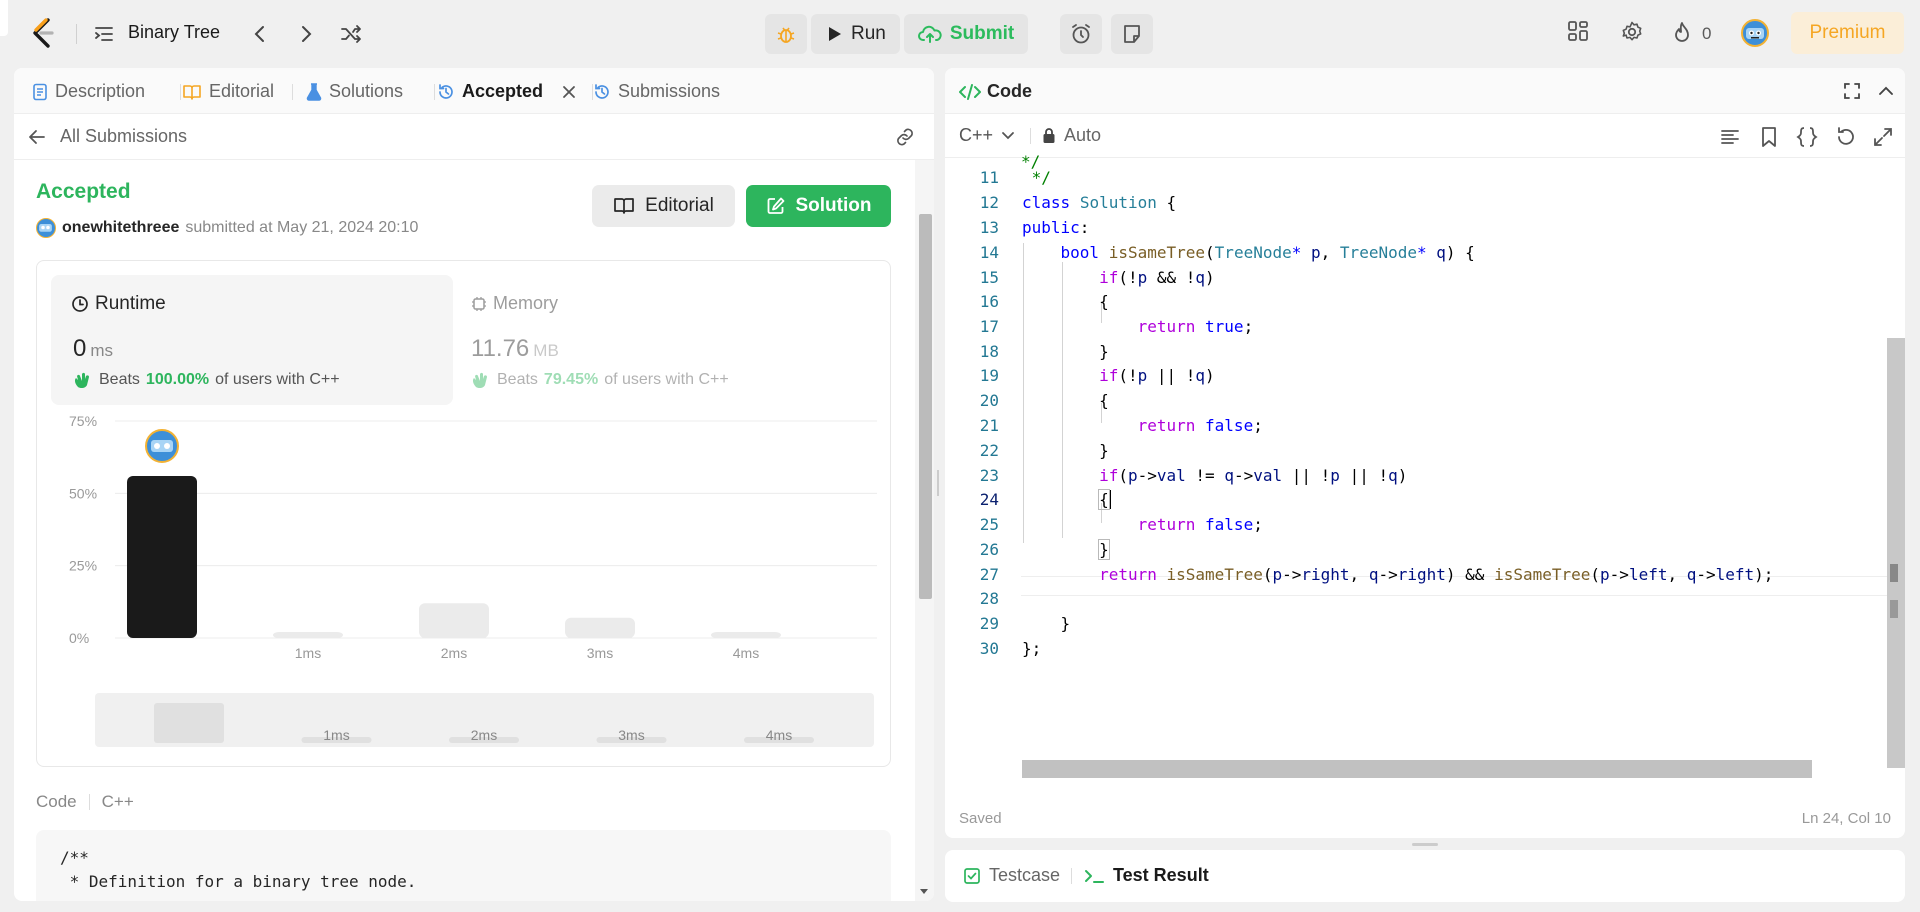  Describe the element at coordinates (120, 228) in the screenshot. I see `username: onewhitethreee` at that location.